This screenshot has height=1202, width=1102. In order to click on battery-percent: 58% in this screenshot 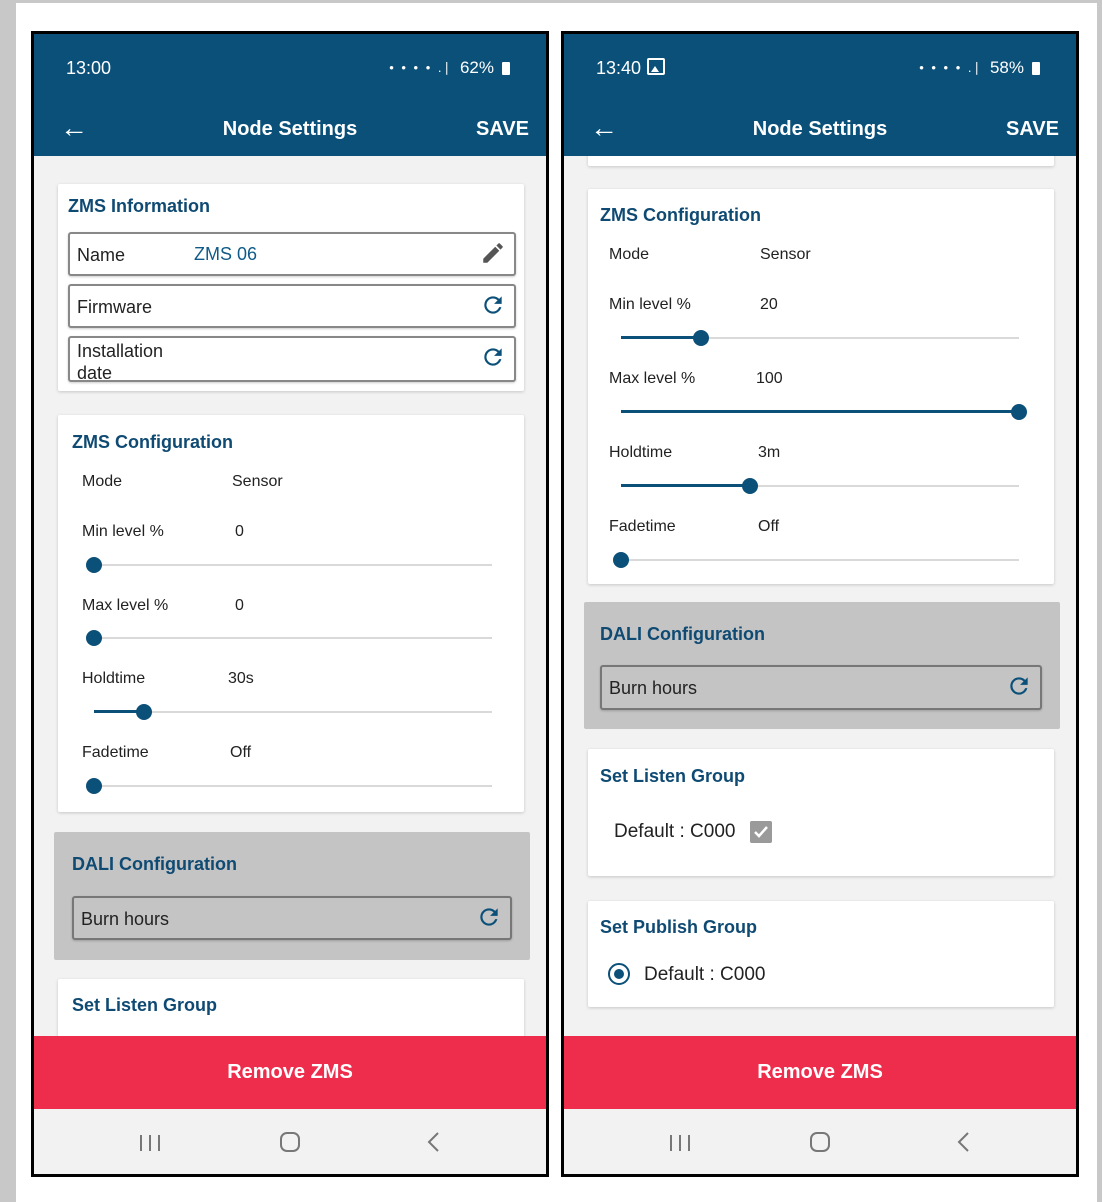, I will do `click(1006, 67)`.